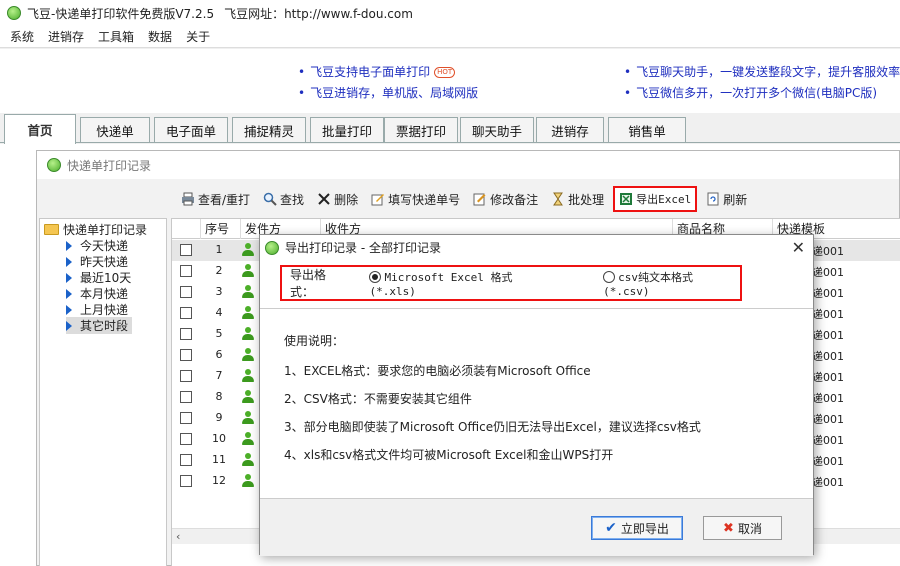 This screenshot has width=900, height=566. Describe the element at coordinates (219, 291) in the screenshot. I see `row-index: 3` at that location.